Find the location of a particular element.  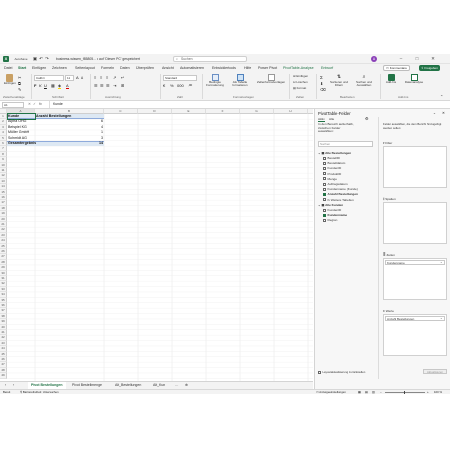

cell-styles-button: Zellenformatvorlagen is located at coordinates (271, 79).